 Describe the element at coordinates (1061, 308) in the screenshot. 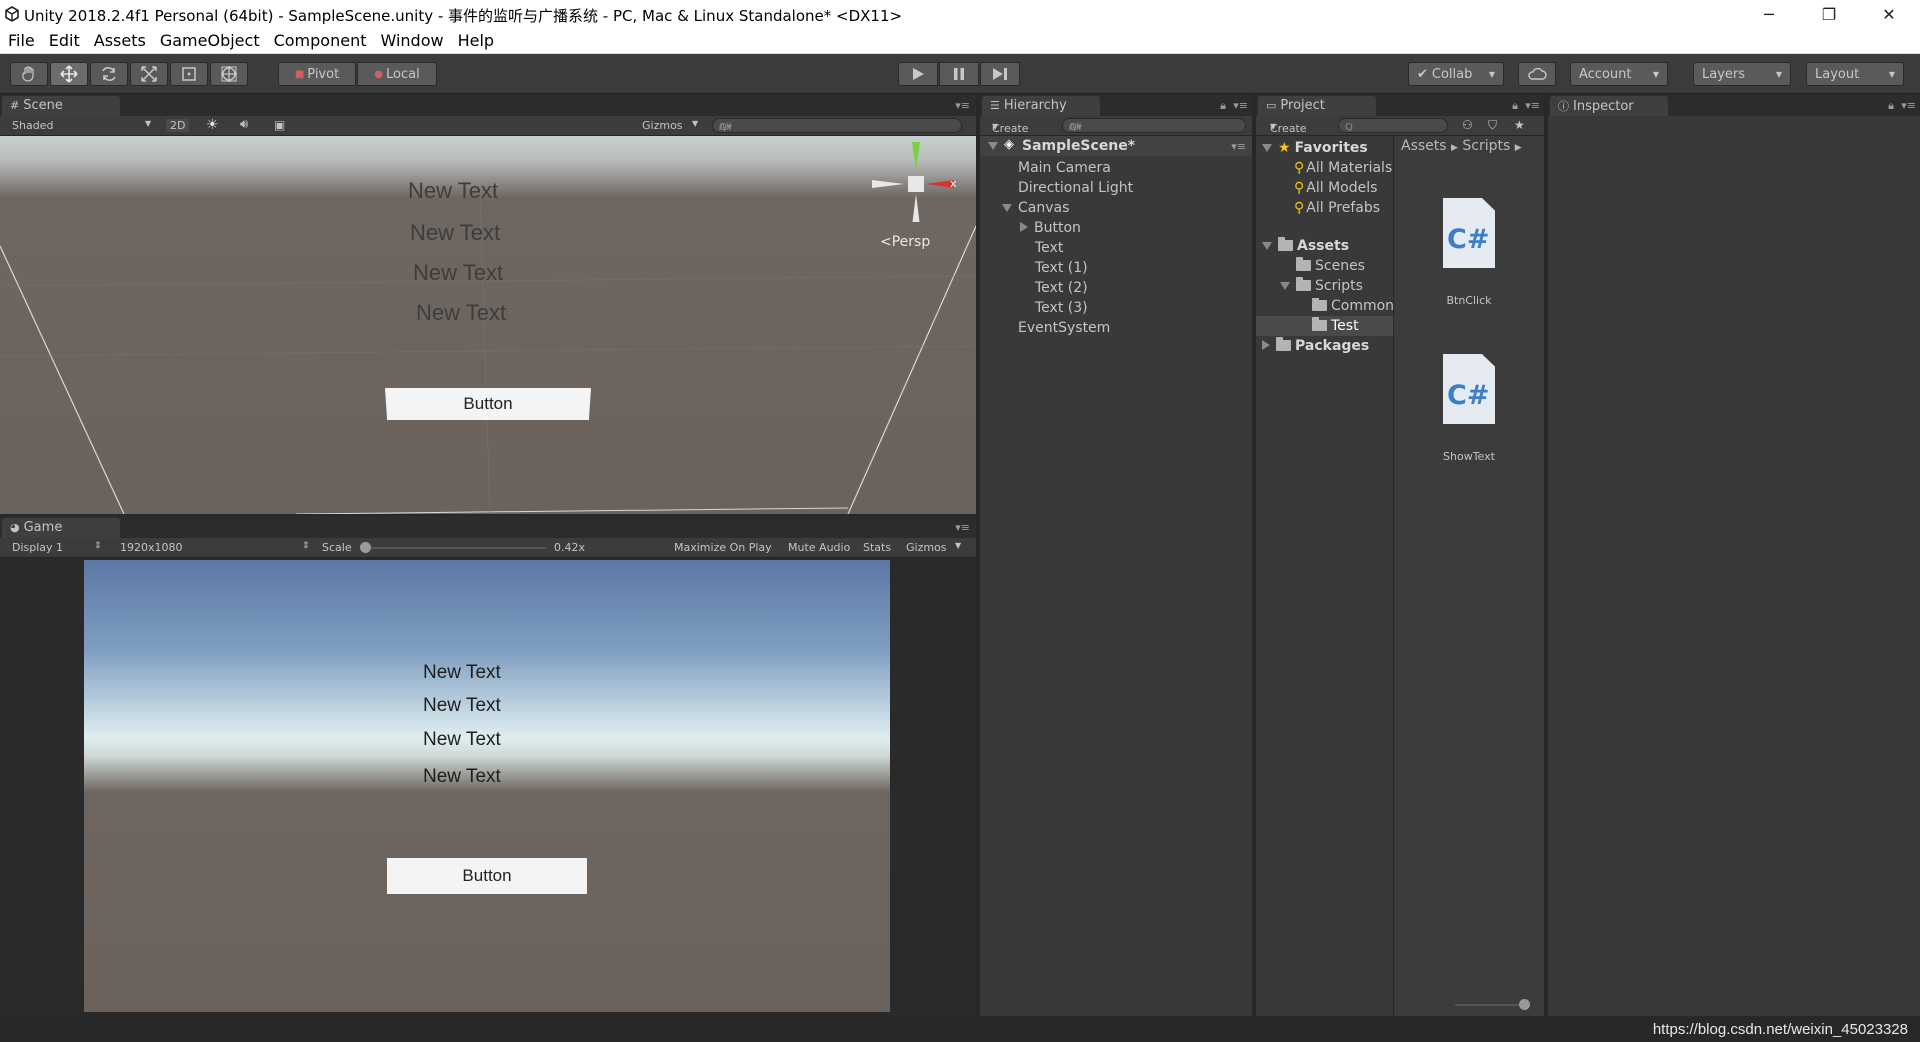

I see `hierarchy-item-text-3: Text (3)` at that location.